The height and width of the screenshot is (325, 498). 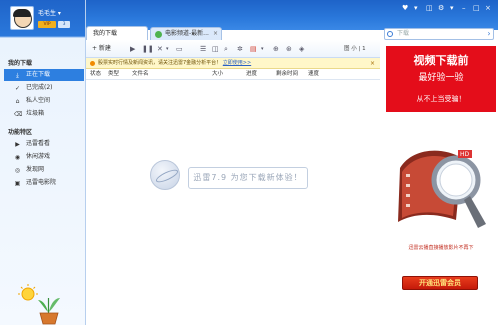 I want to click on svg-text: HD, so click(x=465, y=154).